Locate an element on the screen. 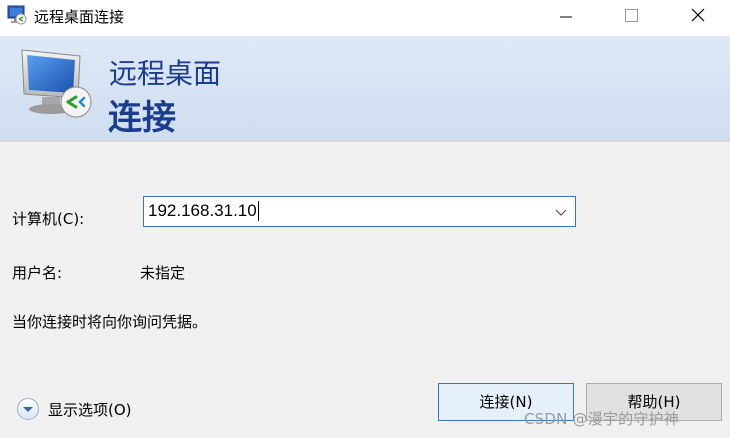  username-value: 未指定 is located at coordinates (163, 273).